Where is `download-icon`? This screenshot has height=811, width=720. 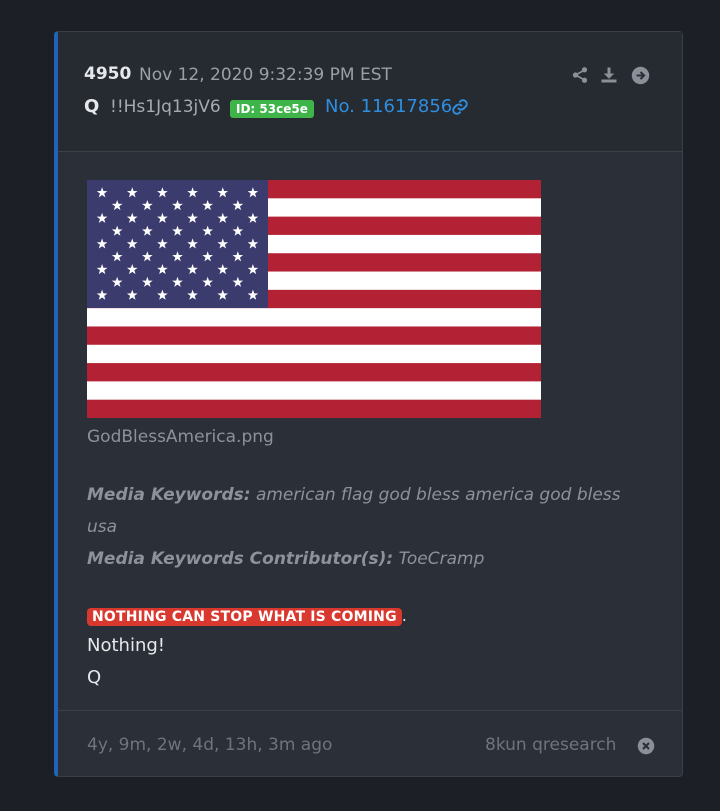 download-icon is located at coordinates (609, 75).